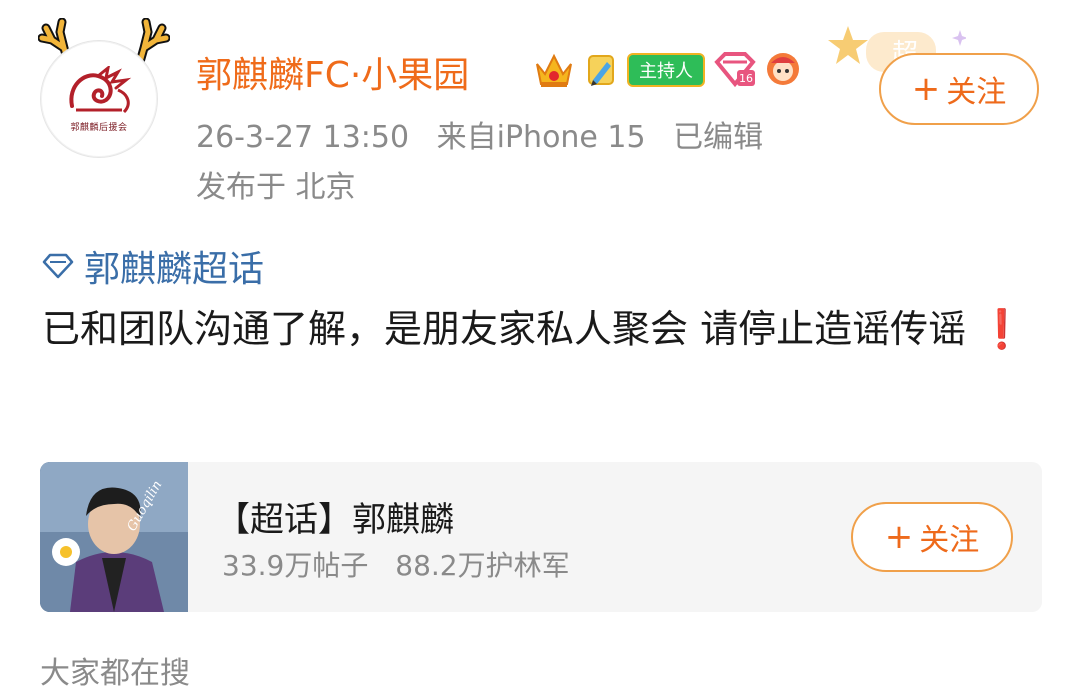  I want to click on super-topic-stats: 33.9万帖子 88.2万护林军, so click(405, 564).